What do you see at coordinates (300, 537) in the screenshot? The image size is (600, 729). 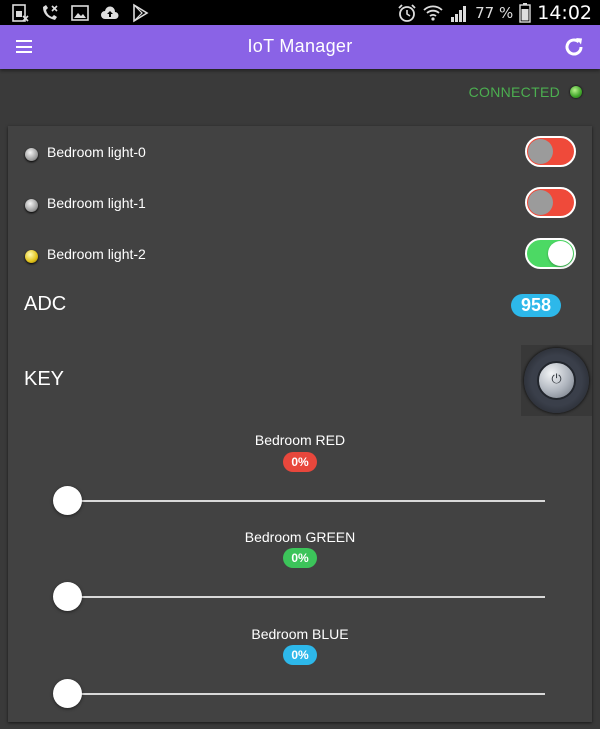 I see `slider-green-title: Bedroom GREEN` at bounding box center [300, 537].